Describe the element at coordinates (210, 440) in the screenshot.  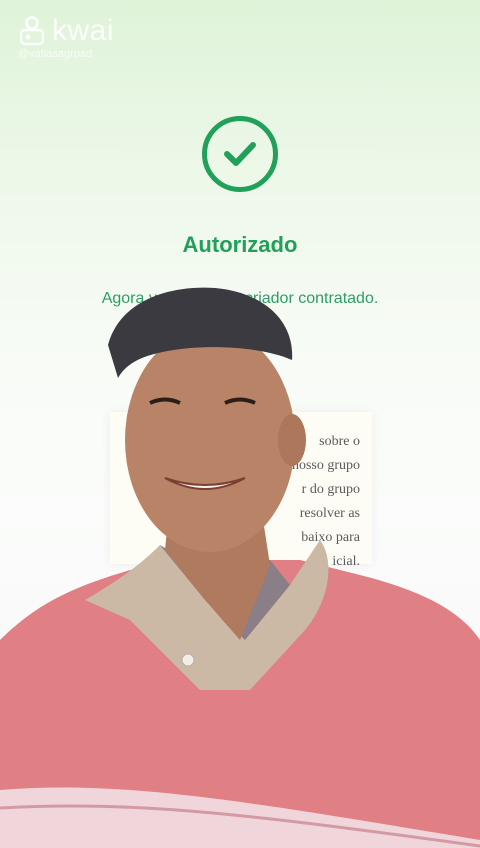
I see `face-shape` at that location.